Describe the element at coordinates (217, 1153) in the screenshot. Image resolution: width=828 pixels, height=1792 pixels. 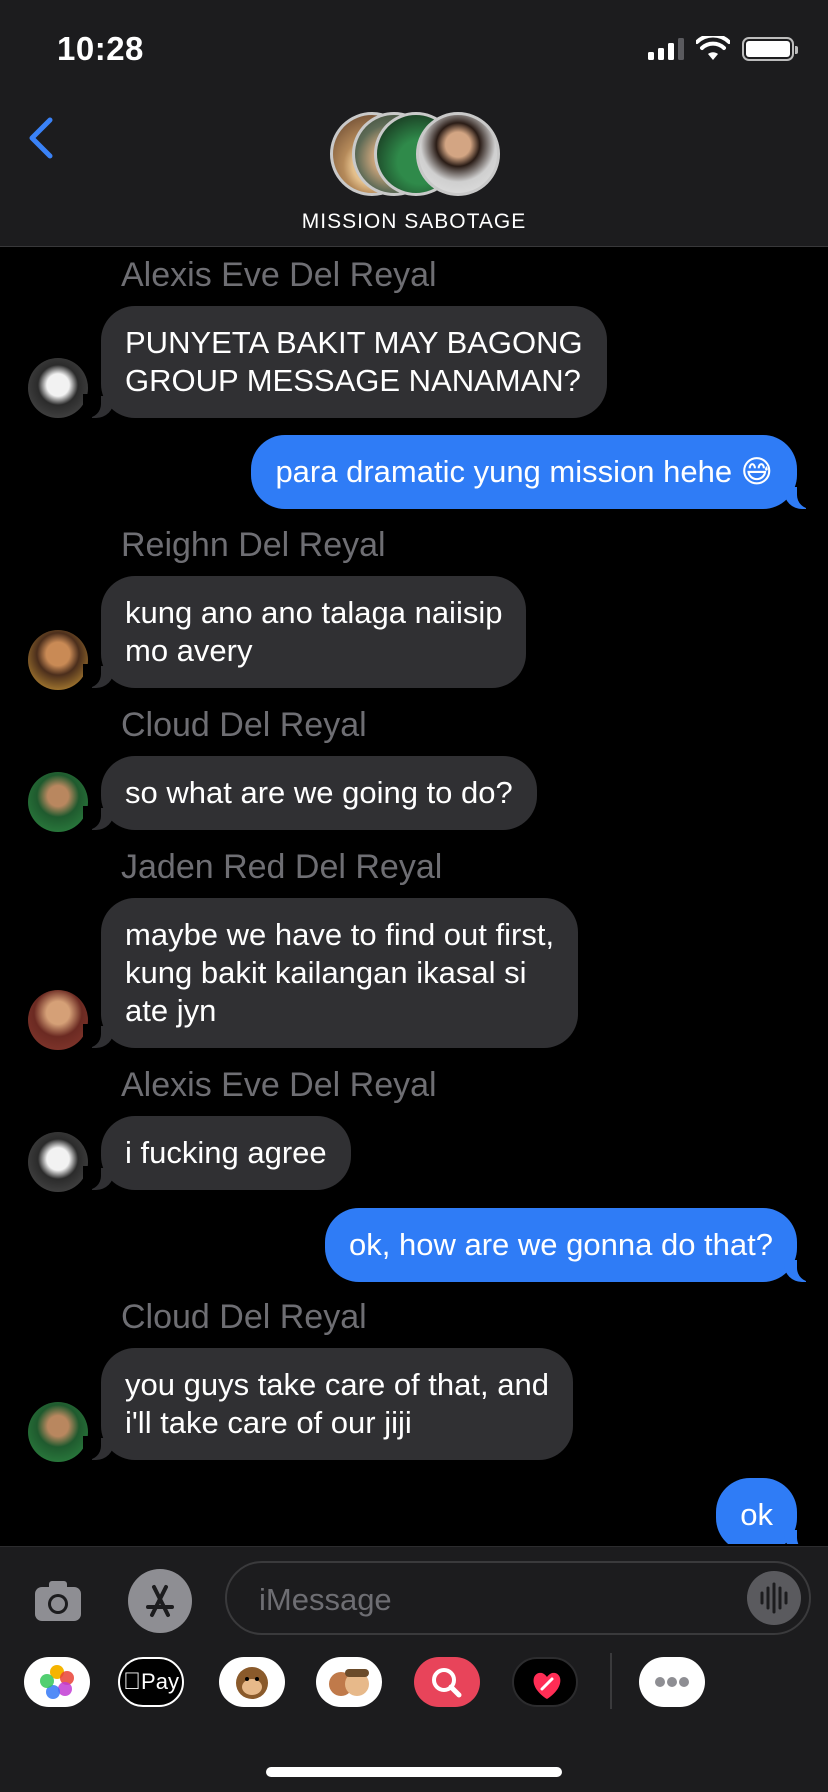
I see `incoming-message: i fucking agree` at that location.